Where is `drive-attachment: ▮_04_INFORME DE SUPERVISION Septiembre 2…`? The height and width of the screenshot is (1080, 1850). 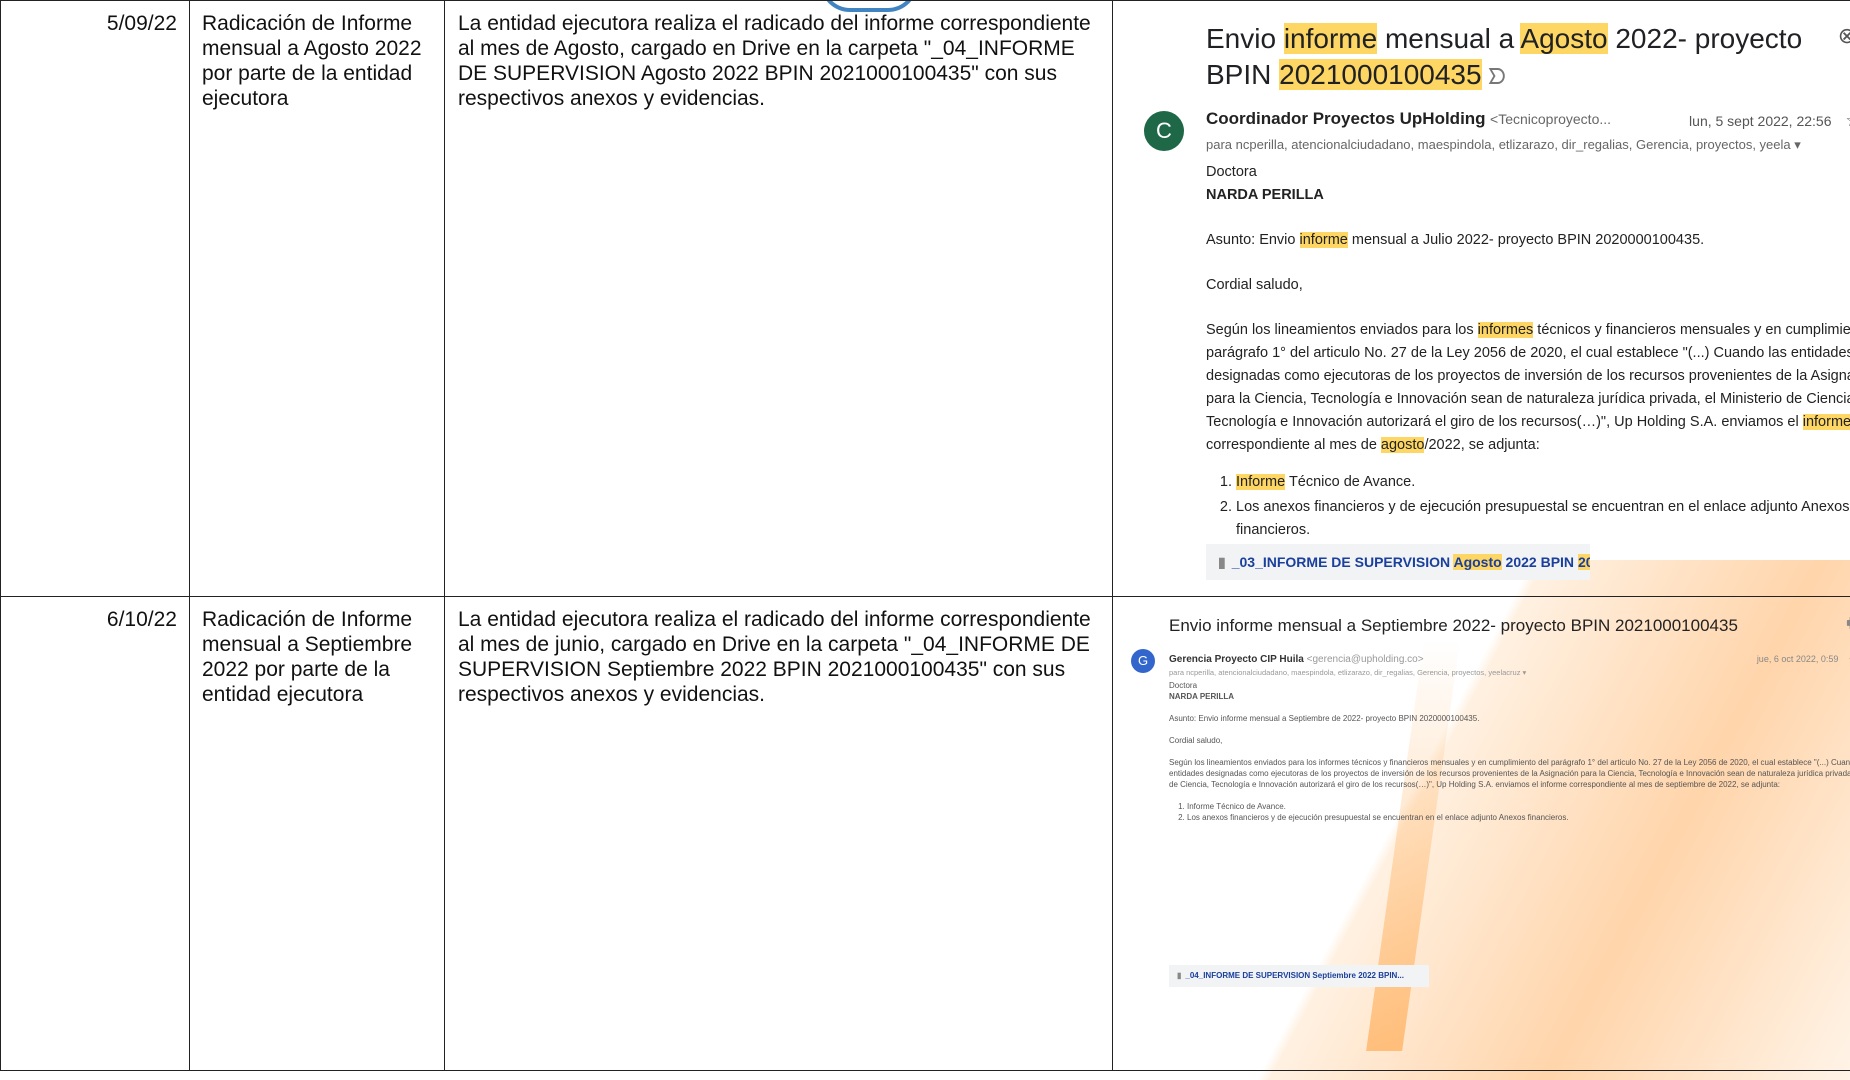
drive-attachment: ▮_04_INFORME DE SUPERVISION Septiembre 2… is located at coordinates (1299, 976).